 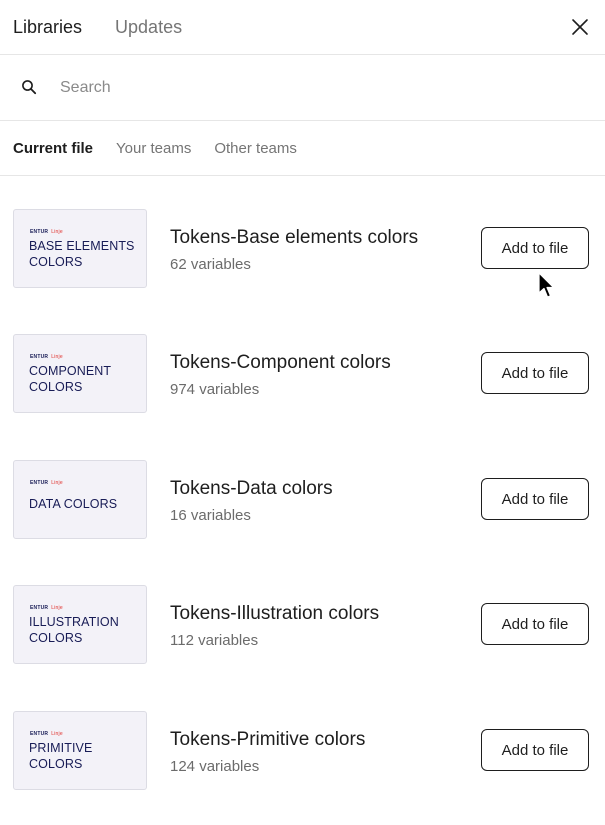 I want to click on library-variable-count: 16 variables, so click(x=210, y=515).